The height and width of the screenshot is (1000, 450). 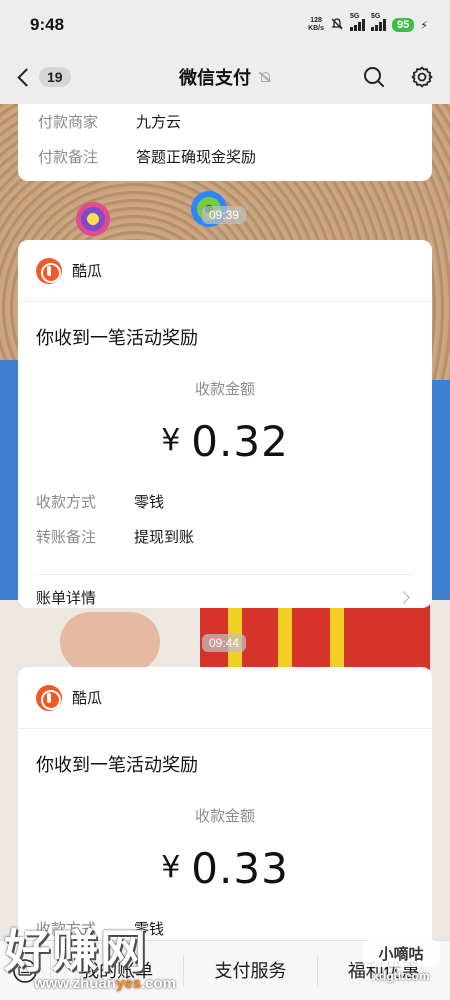 What do you see at coordinates (159, 122) in the screenshot?
I see `detail-value: 九方云` at bounding box center [159, 122].